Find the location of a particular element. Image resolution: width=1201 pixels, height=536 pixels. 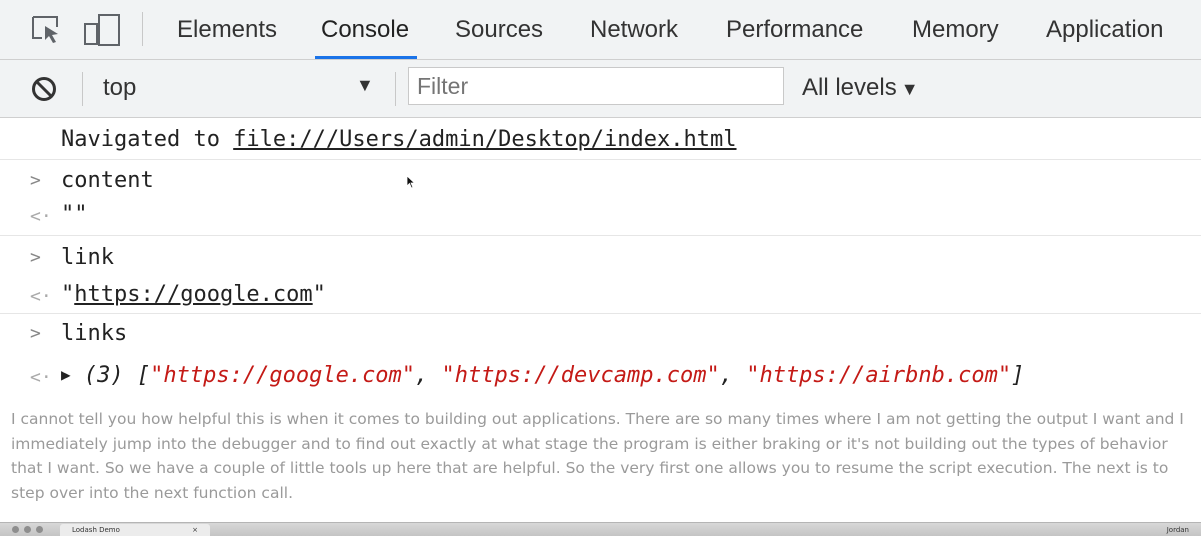

result-link: https://google.com is located at coordinates (193, 294).